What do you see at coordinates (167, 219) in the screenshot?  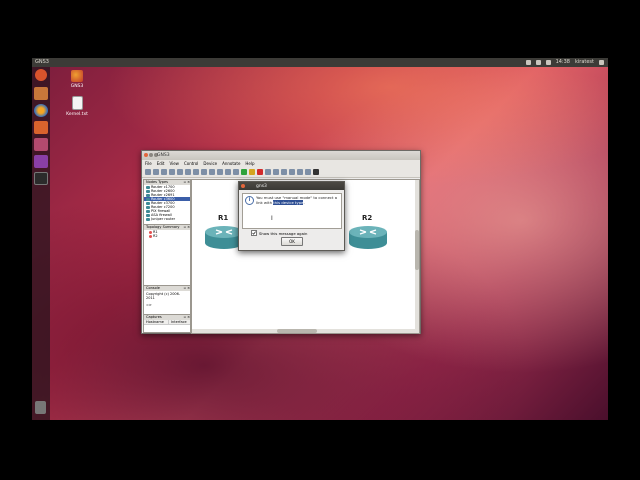 I see `node-type-item: Juniper router` at bounding box center [167, 219].